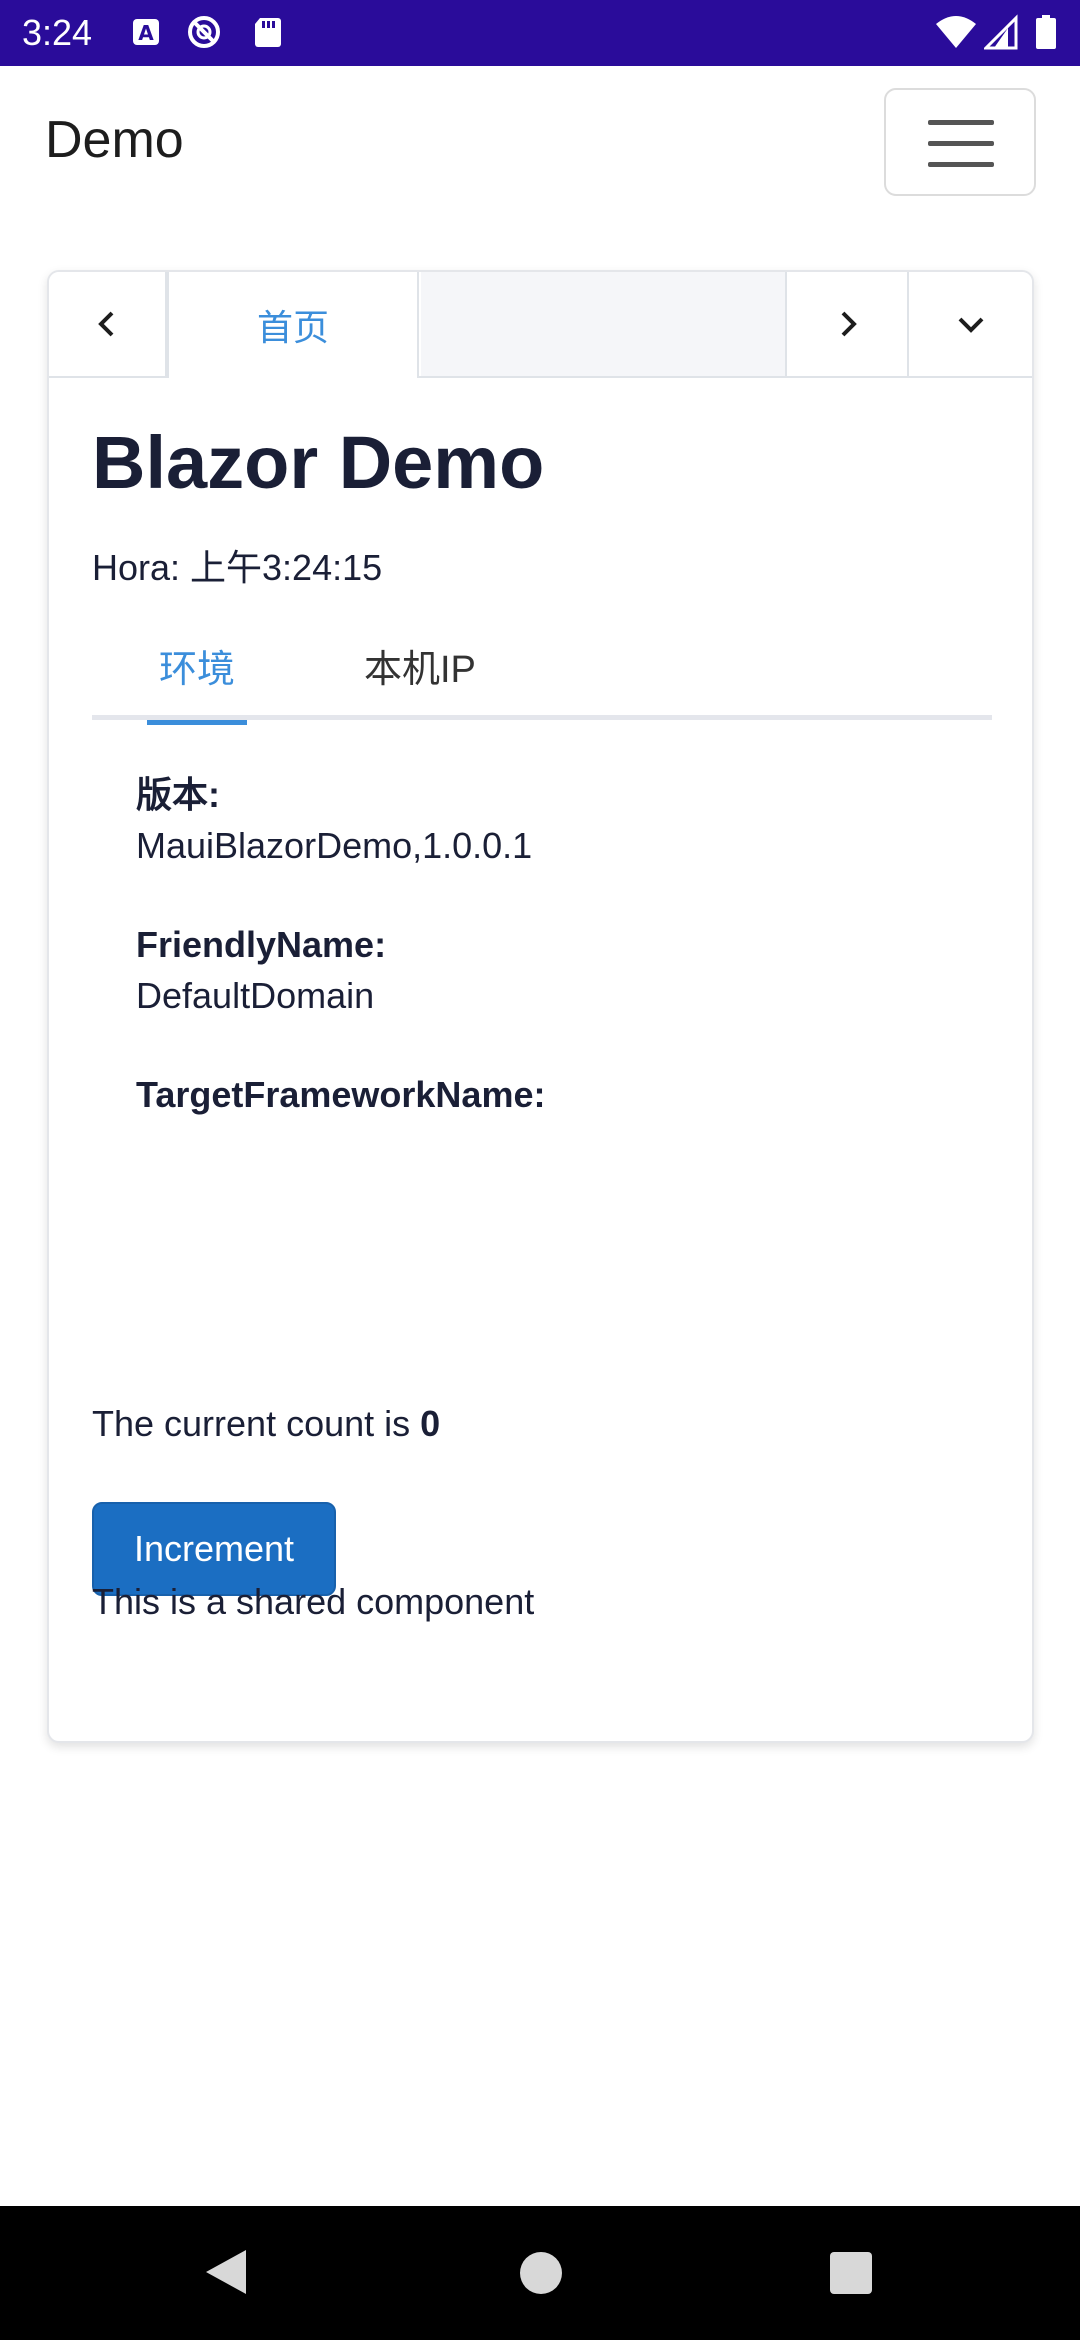  Describe the element at coordinates (261, 944) in the screenshot. I see `env-label: FriendlyName:` at that location.